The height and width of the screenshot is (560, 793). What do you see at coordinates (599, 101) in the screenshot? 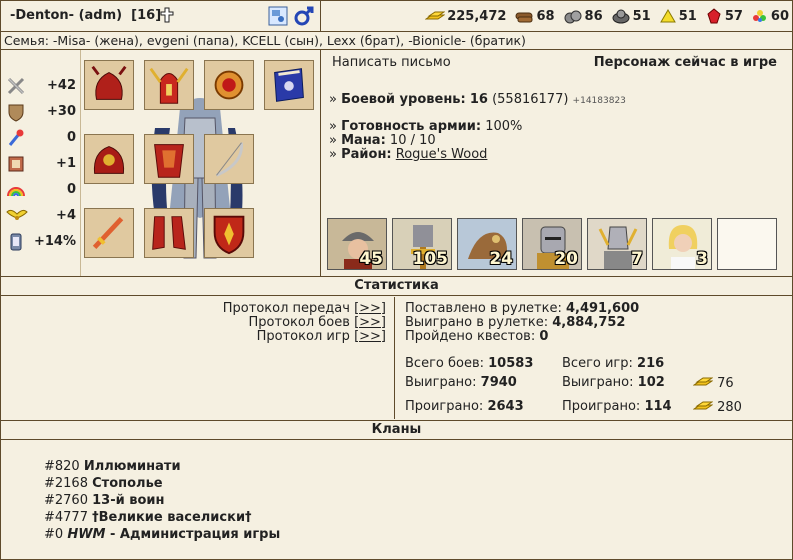
I see `combat-exp-gain: +14183823` at bounding box center [599, 101].